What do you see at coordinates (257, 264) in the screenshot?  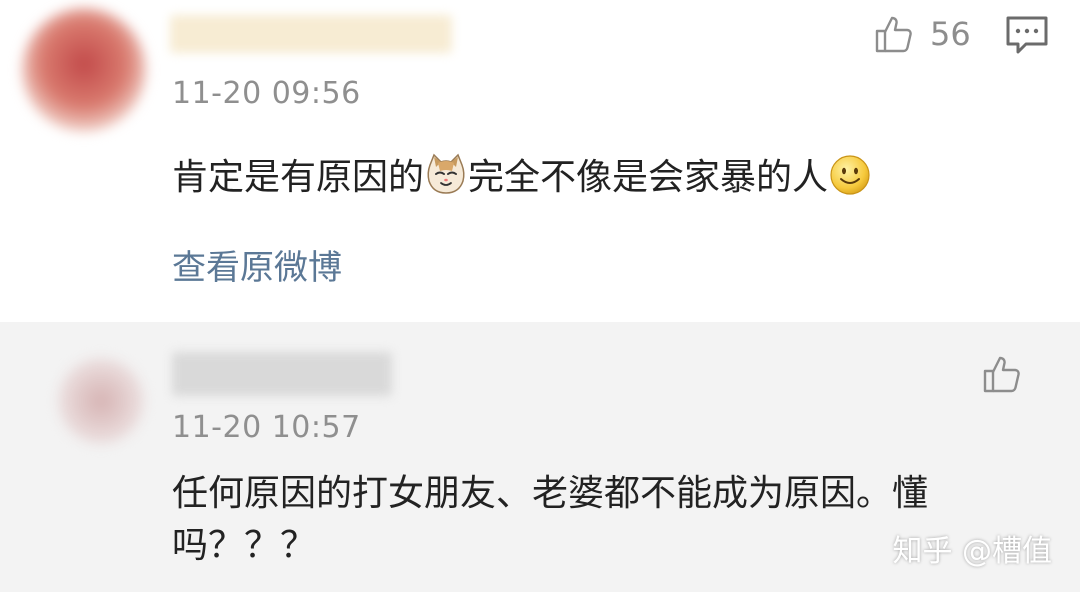 I see `view-original-weibo-link: 查看原微博` at bounding box center [257, 264].